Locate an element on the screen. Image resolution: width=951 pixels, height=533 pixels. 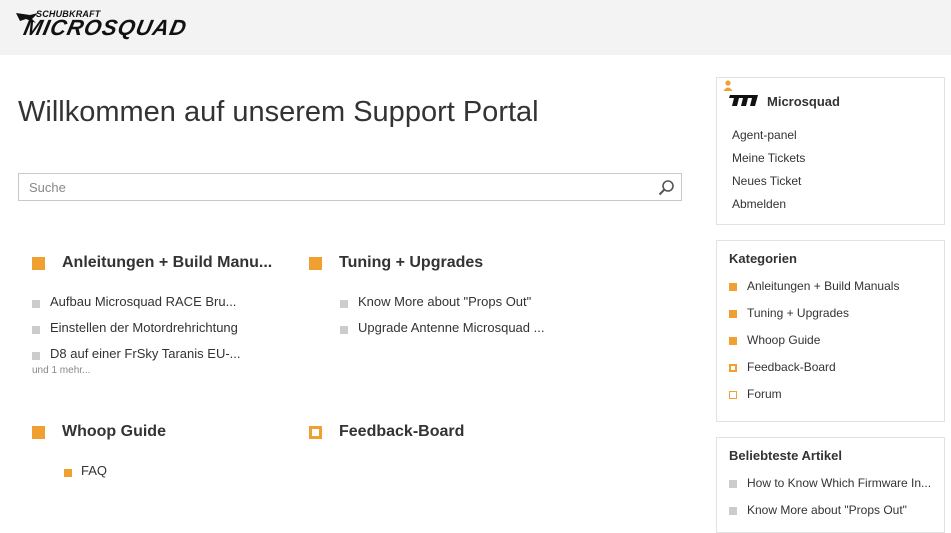
category-link-label: Feedback-Board is located at coordinates (791, 367).